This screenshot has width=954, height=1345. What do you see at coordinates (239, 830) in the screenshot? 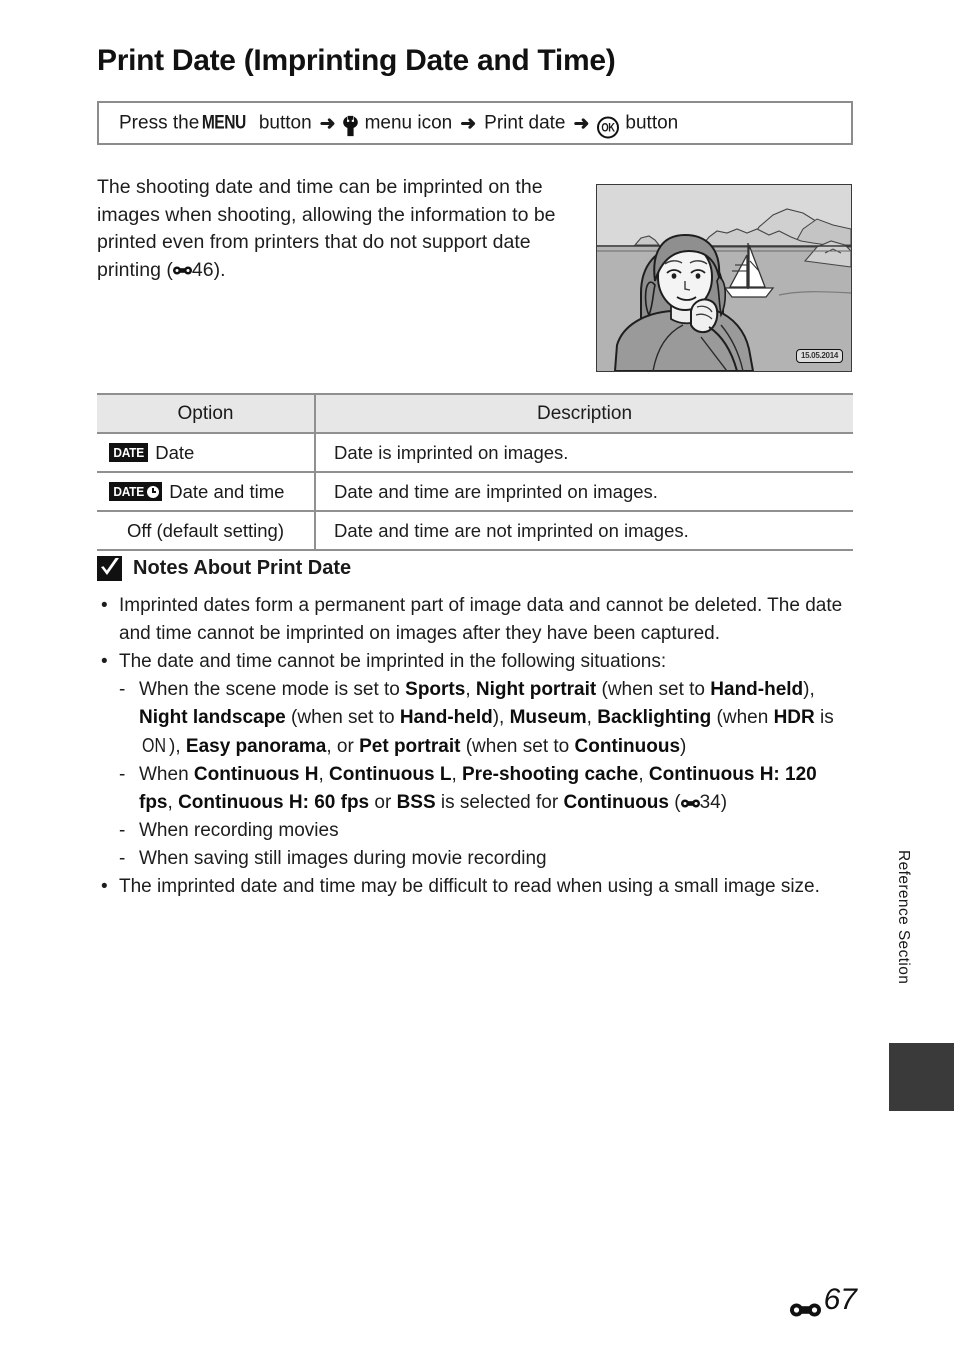
I see `plain-text: When recording movies` at bounding box center [239, 830].